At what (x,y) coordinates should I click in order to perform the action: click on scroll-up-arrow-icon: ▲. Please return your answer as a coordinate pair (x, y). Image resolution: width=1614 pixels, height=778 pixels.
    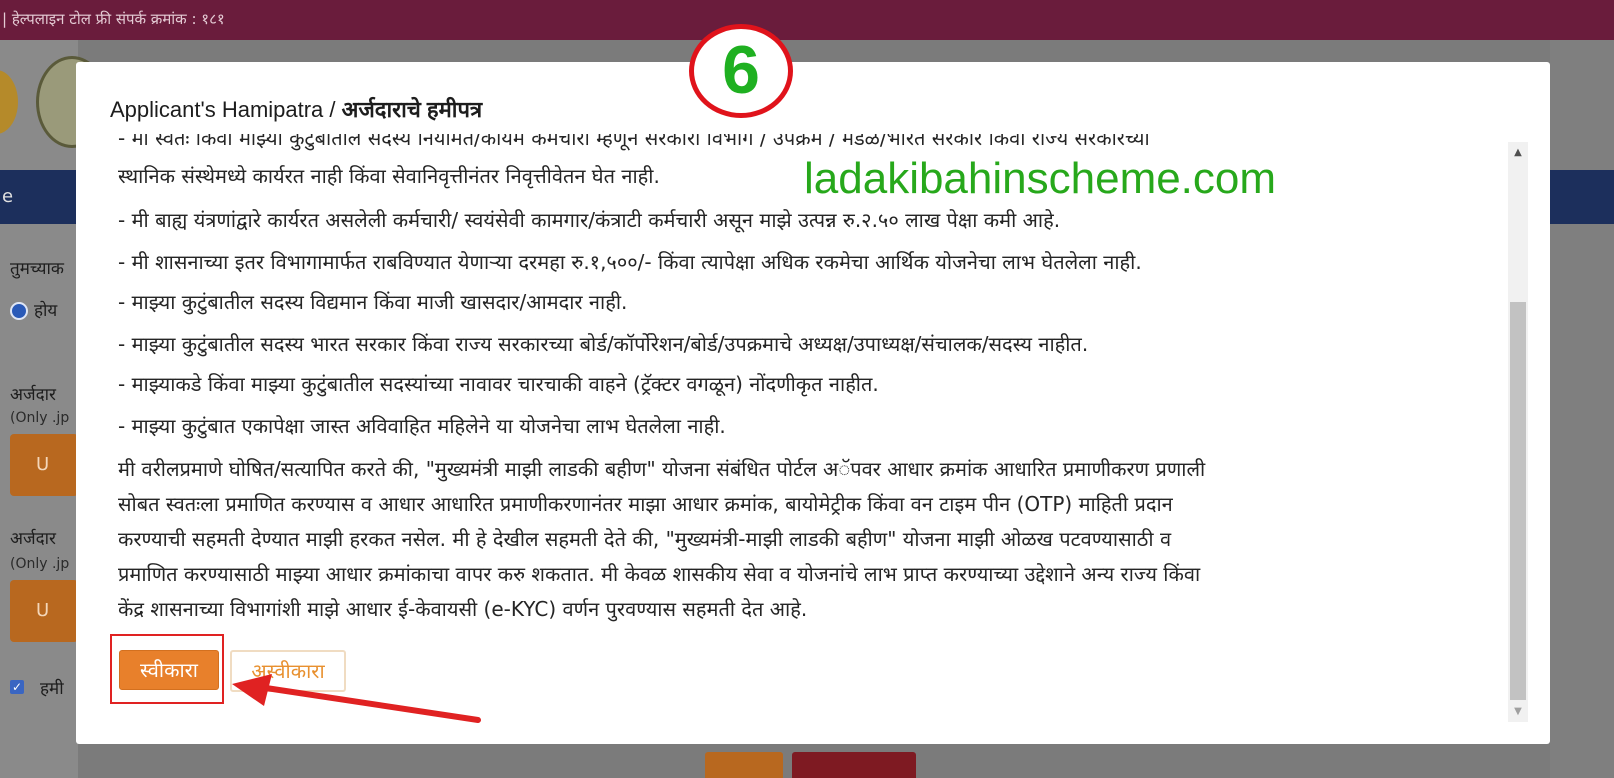
    Looking at the image, I should click on (1518, 153).